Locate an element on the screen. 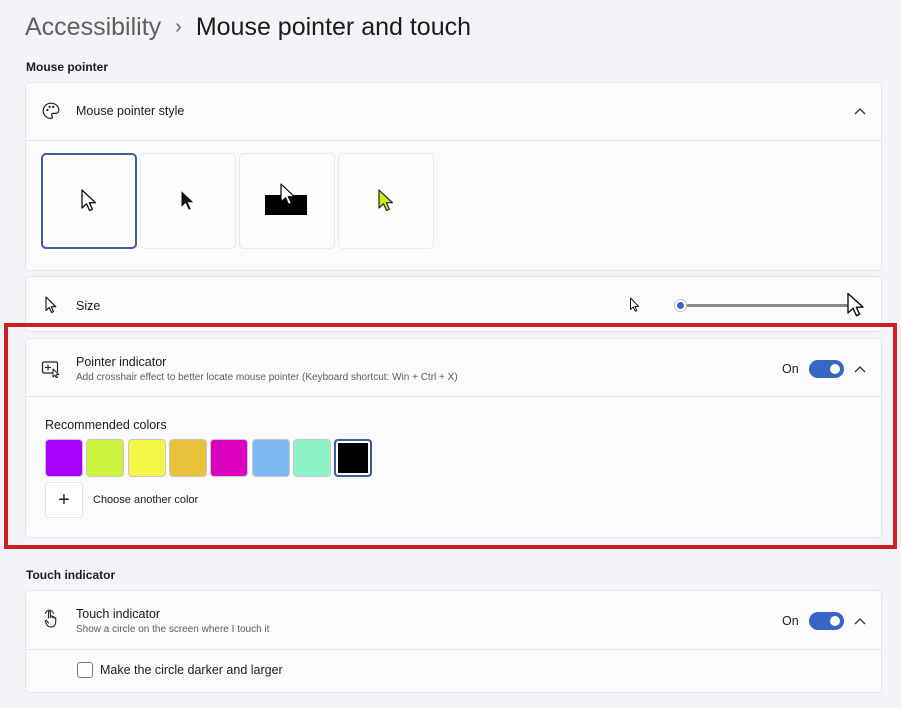 The width and height of the screenshot is (901, 708). inverted-pointer-icon is located at coordinates (286, 199).